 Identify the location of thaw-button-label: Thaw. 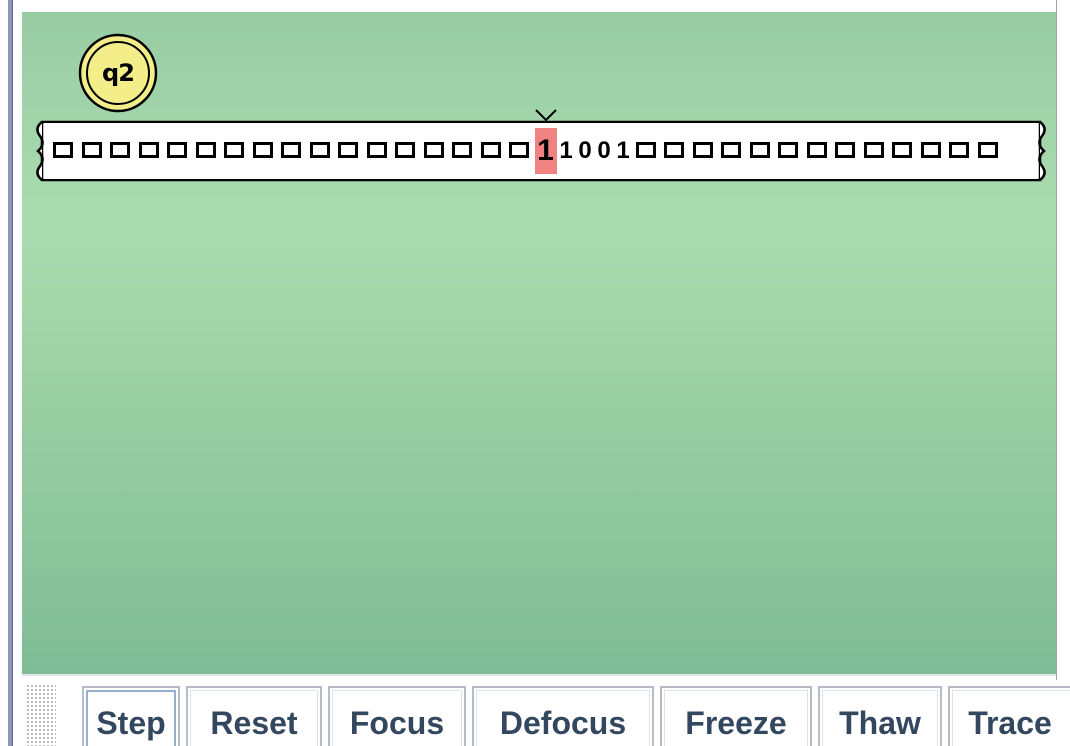
(880, 723).